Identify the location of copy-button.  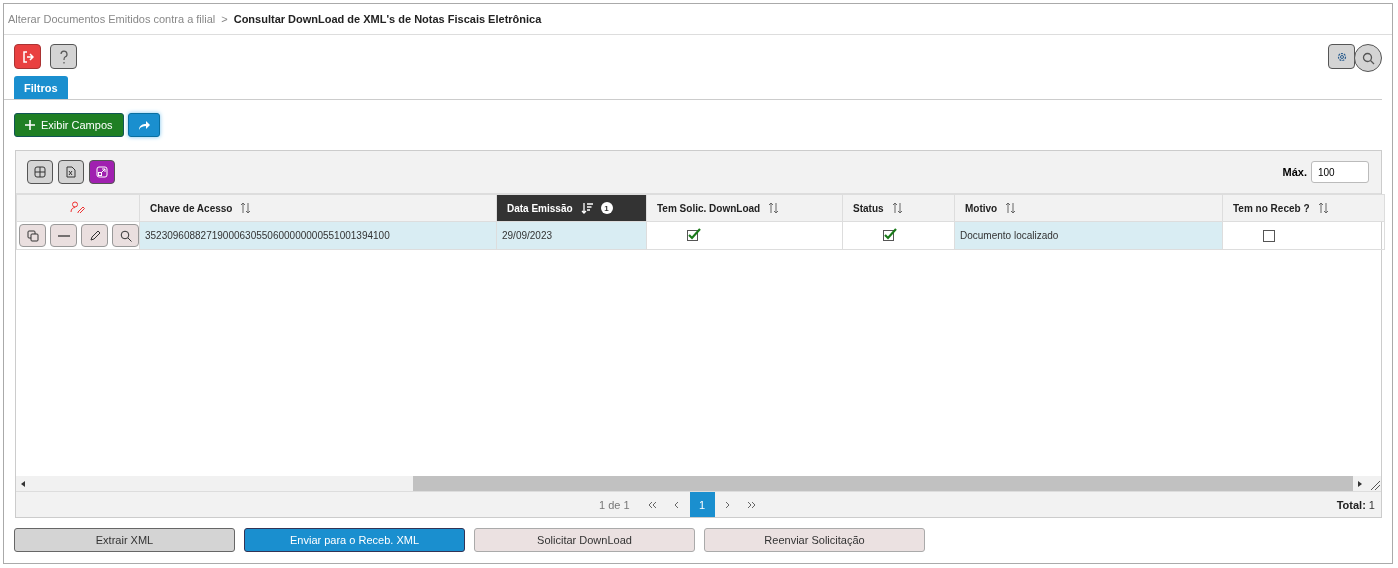
(32, 235).